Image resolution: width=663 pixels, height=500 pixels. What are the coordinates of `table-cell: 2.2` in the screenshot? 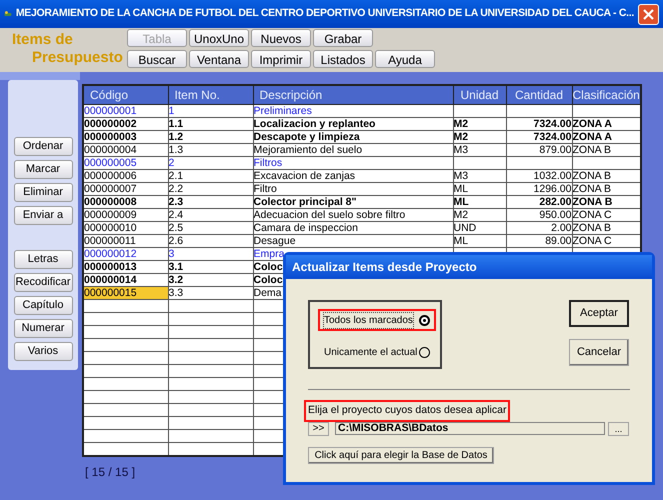 It's located at (176, 189).